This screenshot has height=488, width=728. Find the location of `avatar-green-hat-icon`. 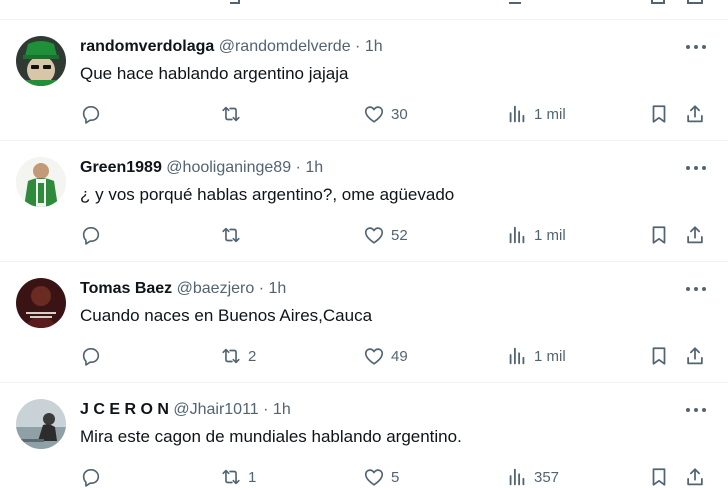

avatar-green-hat-icon is located at coordinates (41, 61).